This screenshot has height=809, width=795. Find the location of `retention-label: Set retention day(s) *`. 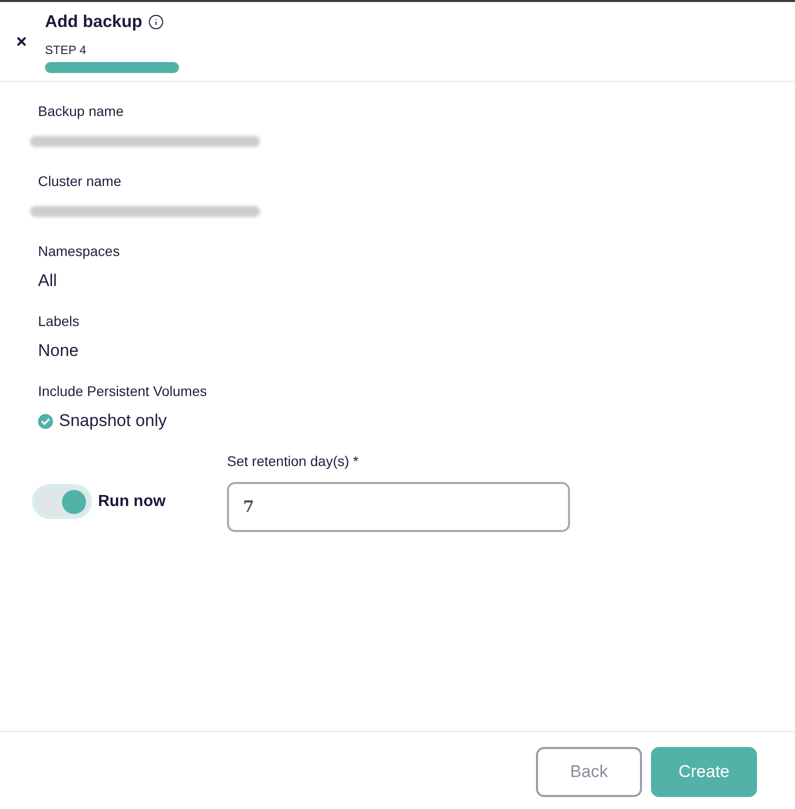

retention-label: Set retention day(s) * is located at coordinates (293, 461).